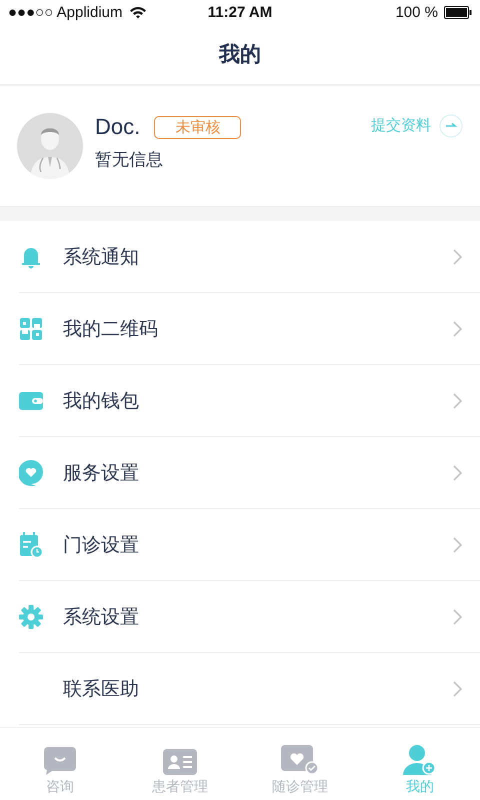 The image size is (480, 800). I want to click on battery-label: 100 %, so click(416, 12).